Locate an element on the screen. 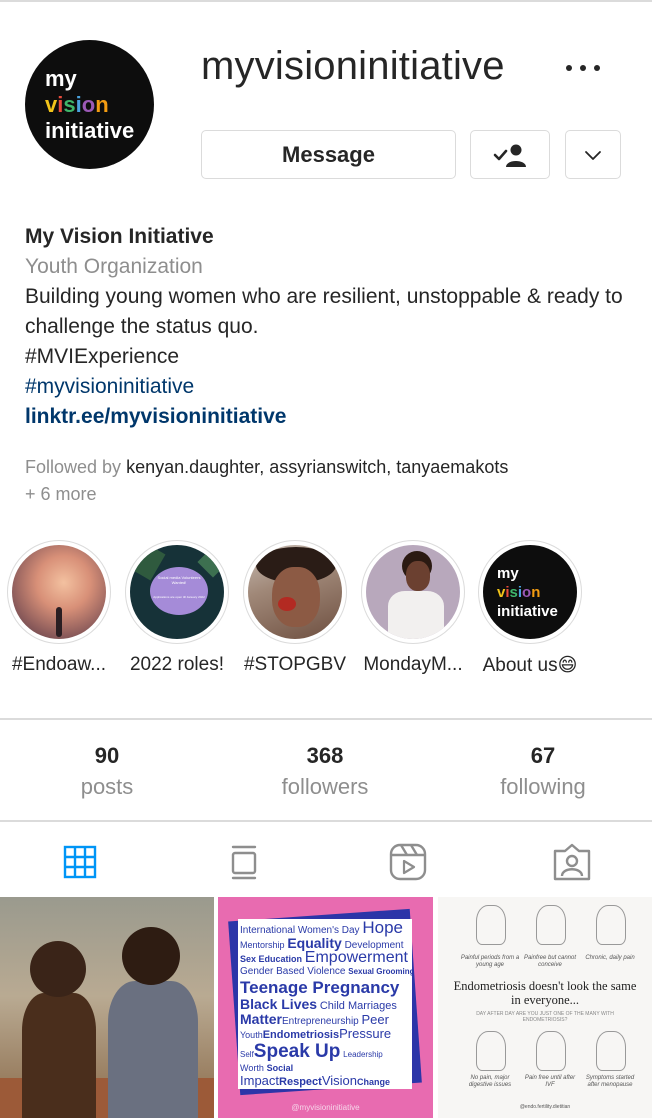 This screenshot has width=652, height=1118. avatar-logo-line3: initiative is located at coordinates (90, 130).